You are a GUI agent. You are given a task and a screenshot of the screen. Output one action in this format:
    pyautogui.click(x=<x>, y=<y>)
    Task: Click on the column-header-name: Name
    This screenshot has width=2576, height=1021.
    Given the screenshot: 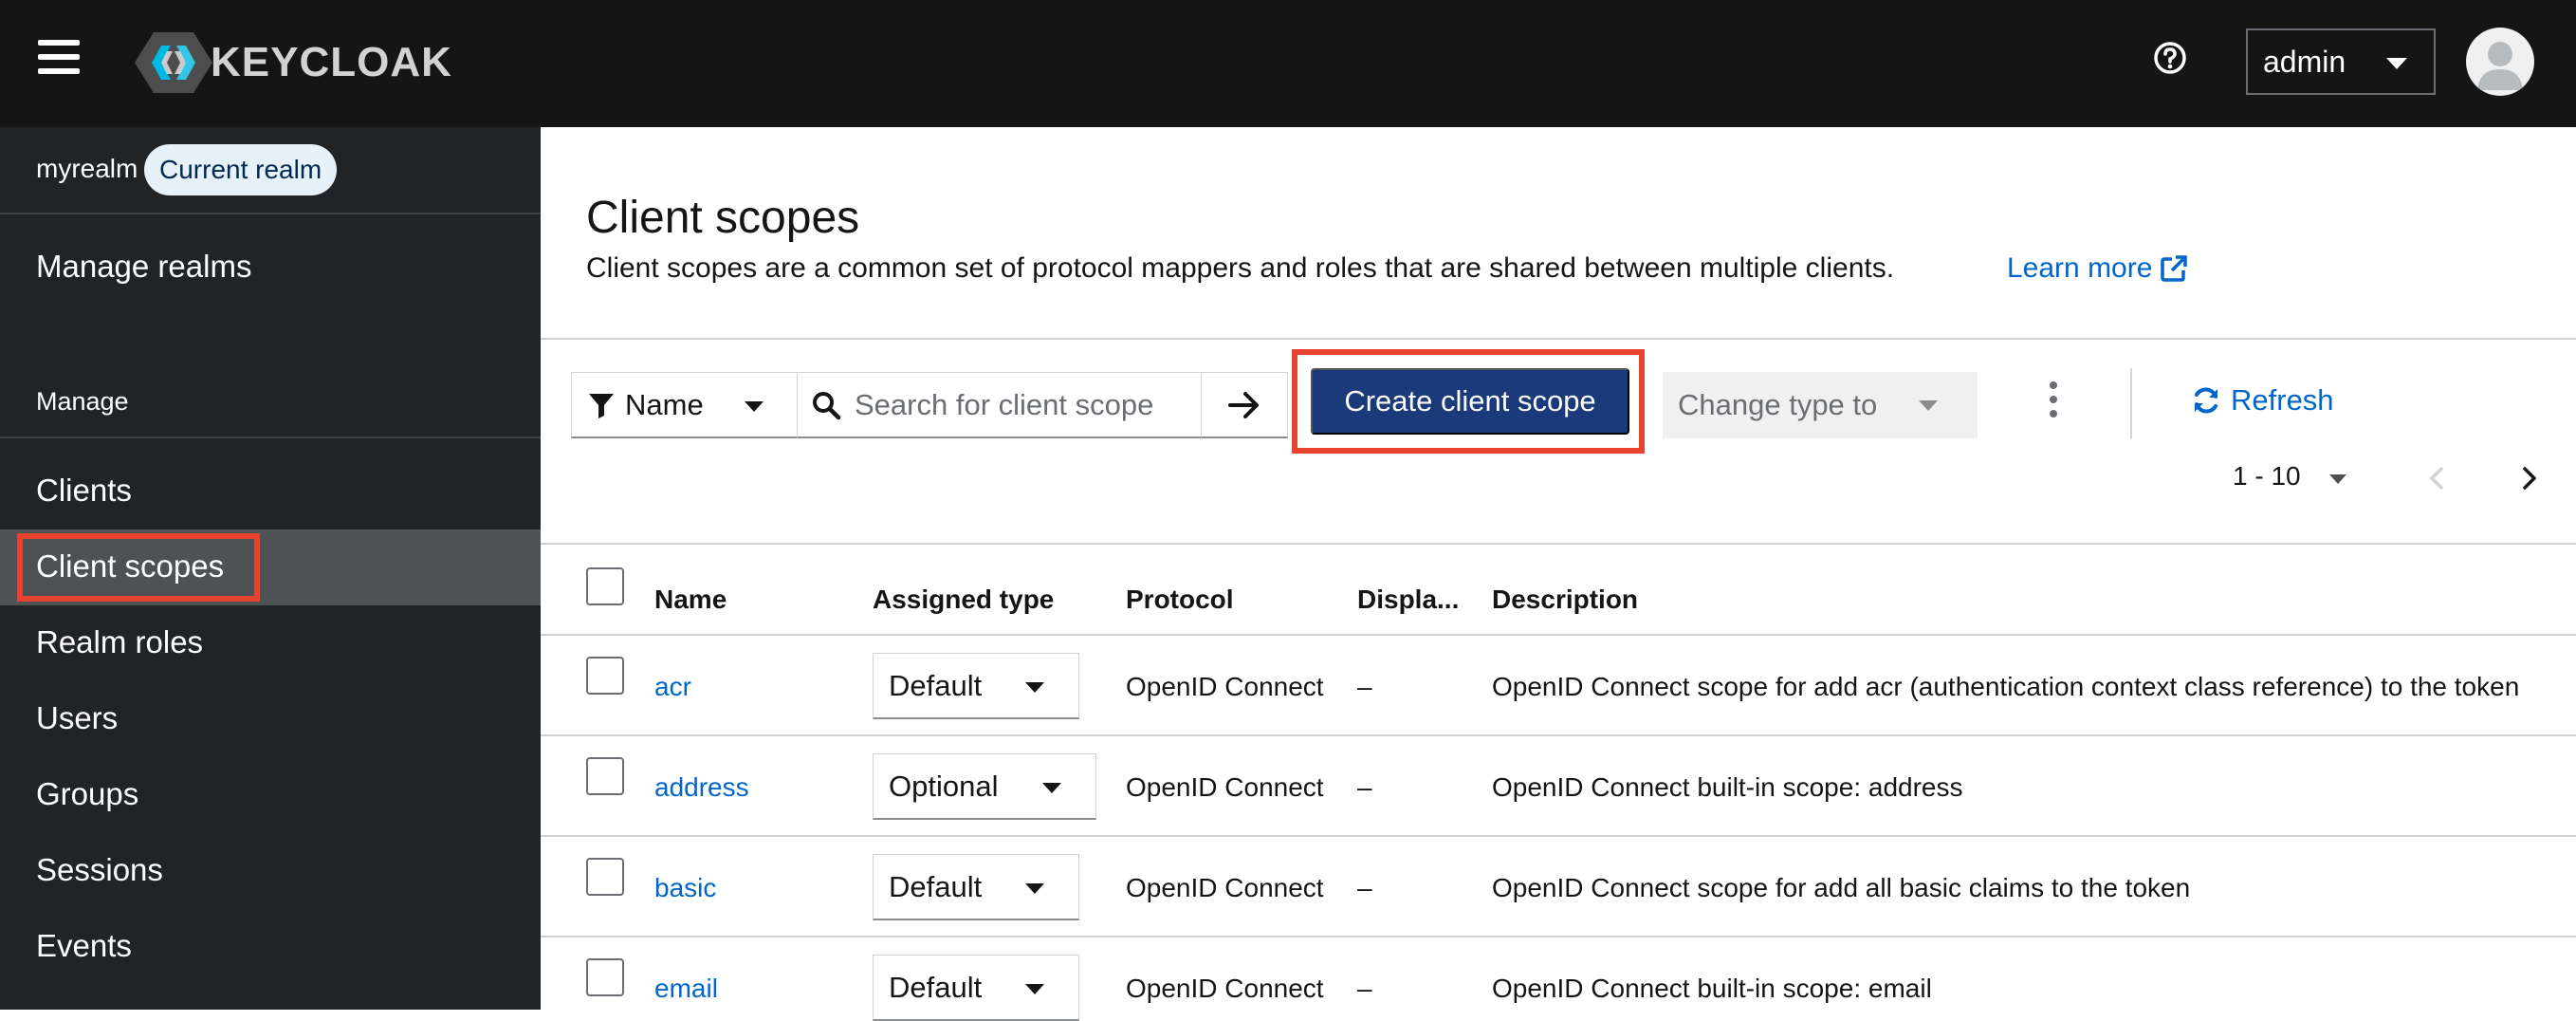 What is the action you would take?
    pyautogui.click(x=690, y=600)
    